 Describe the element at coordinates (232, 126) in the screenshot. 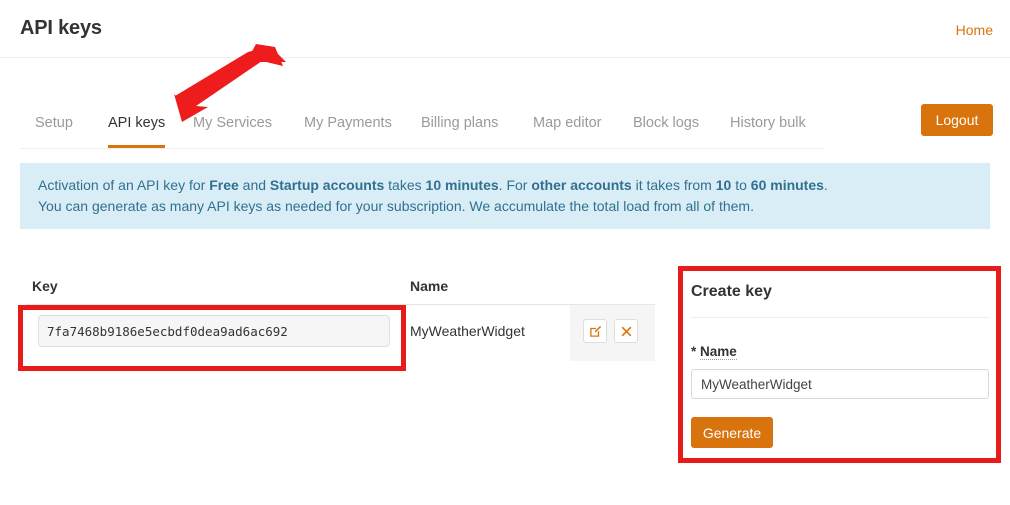

I see `tab-my-services: My Services` at that location.